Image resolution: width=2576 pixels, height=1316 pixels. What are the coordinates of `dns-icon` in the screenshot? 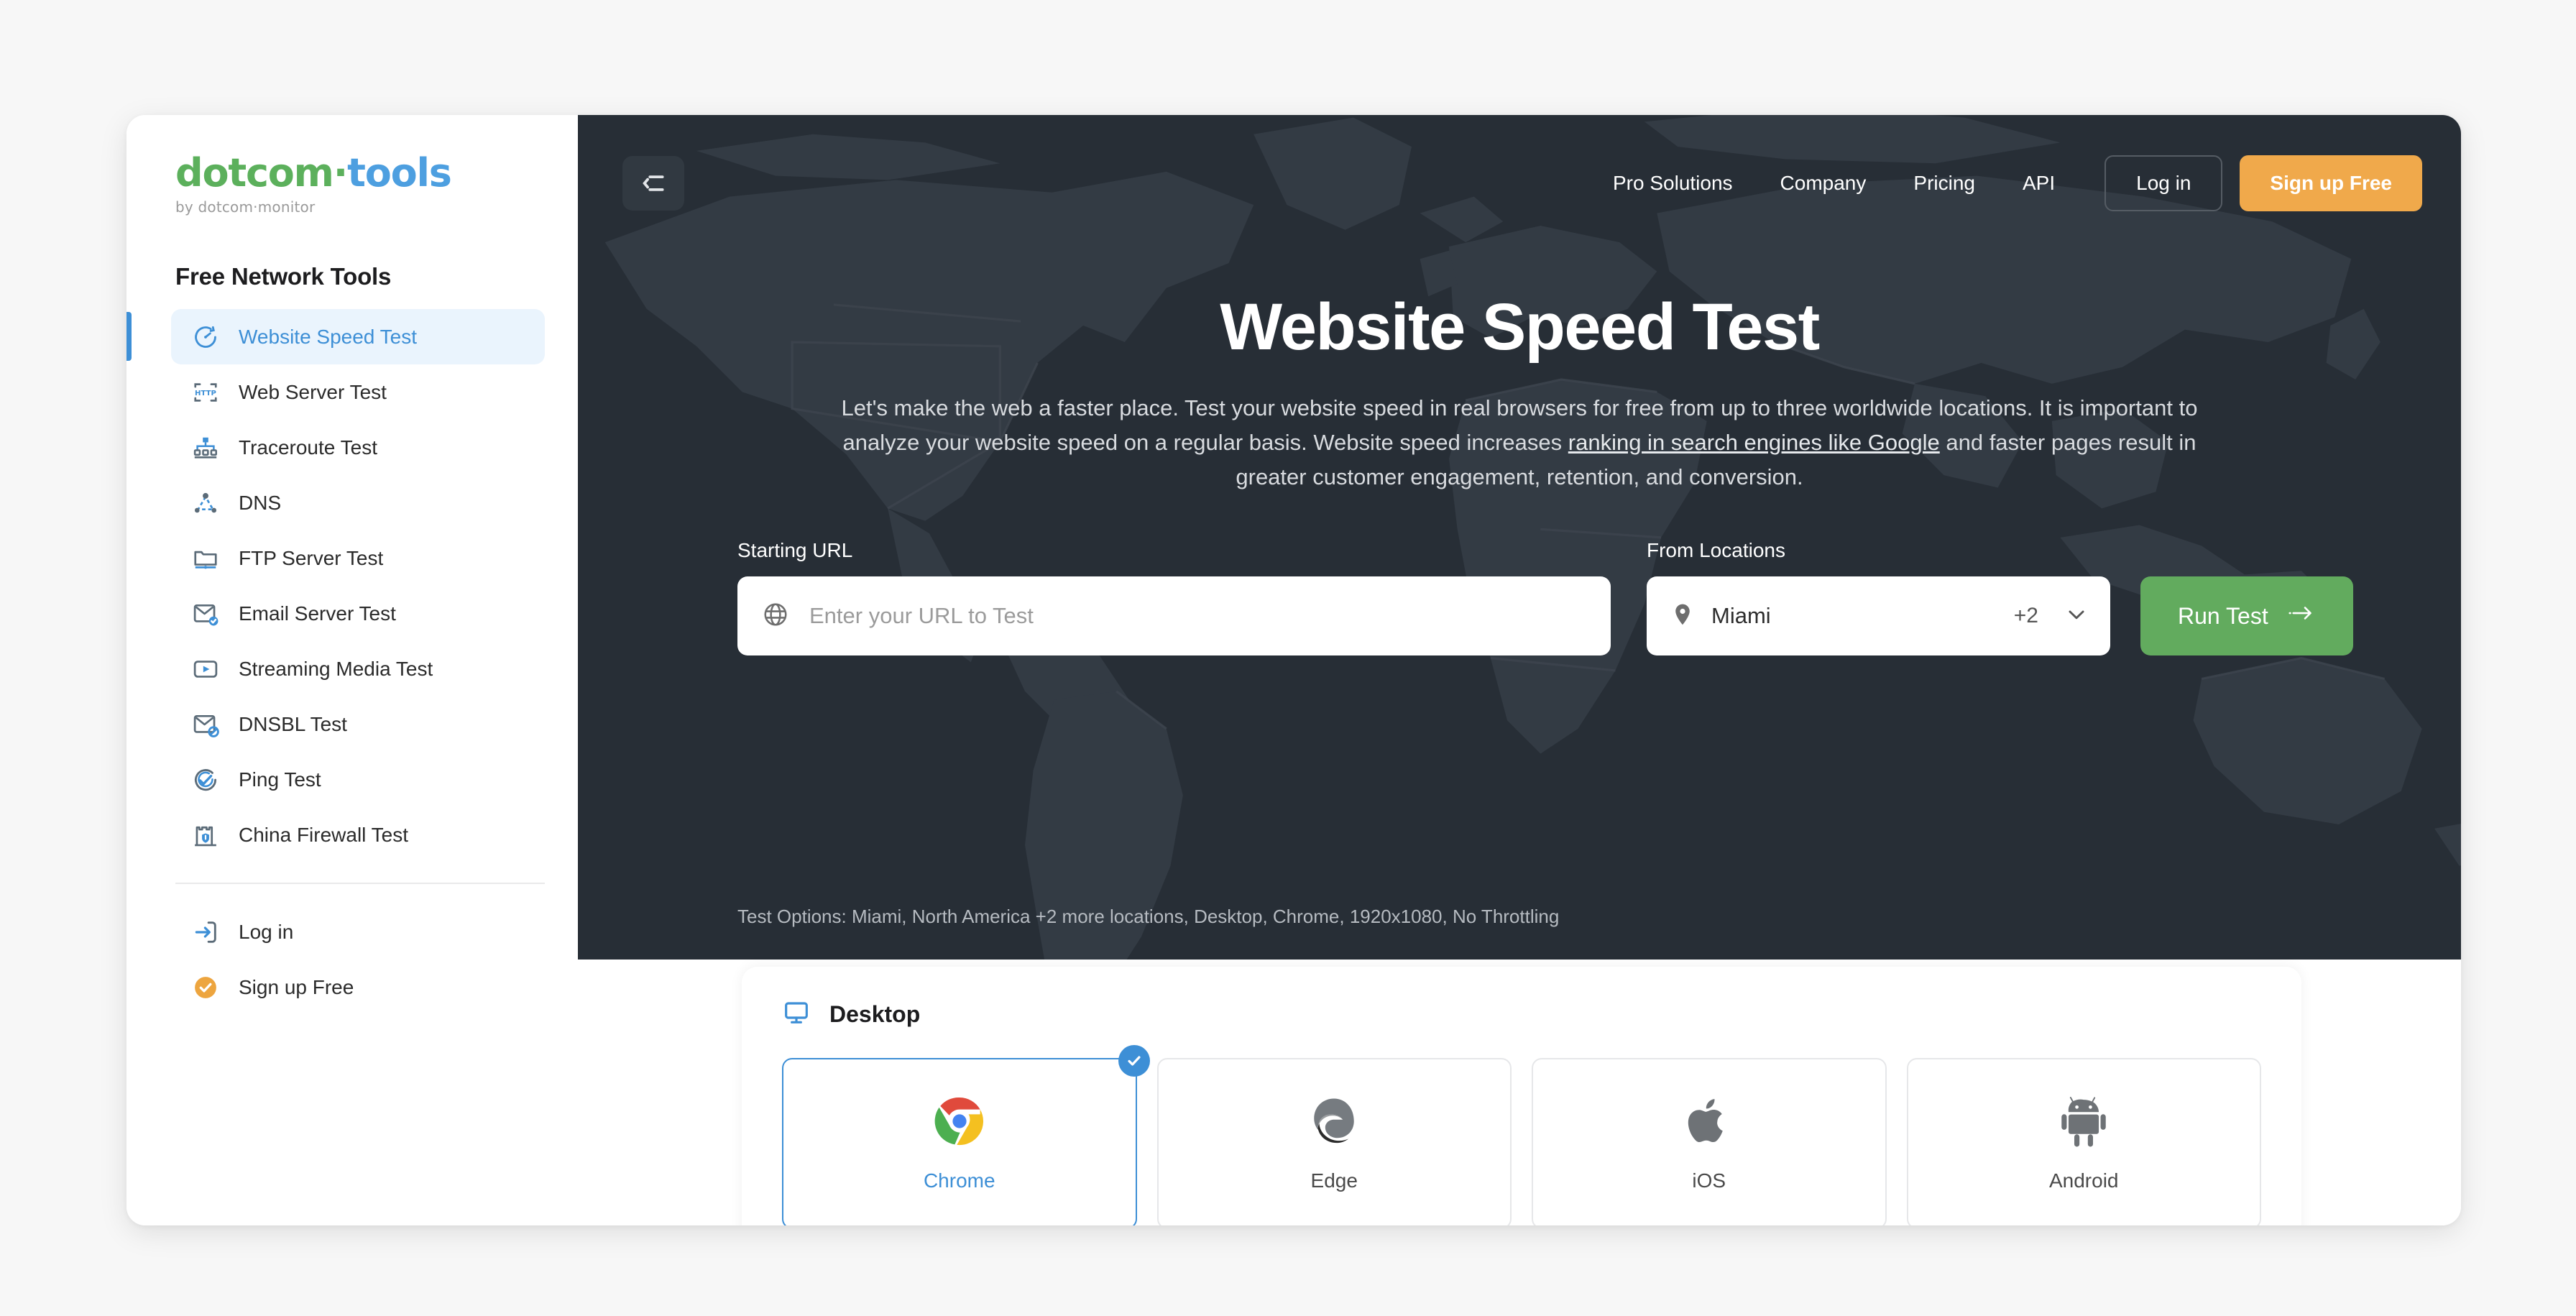 It's located at (205, 503).